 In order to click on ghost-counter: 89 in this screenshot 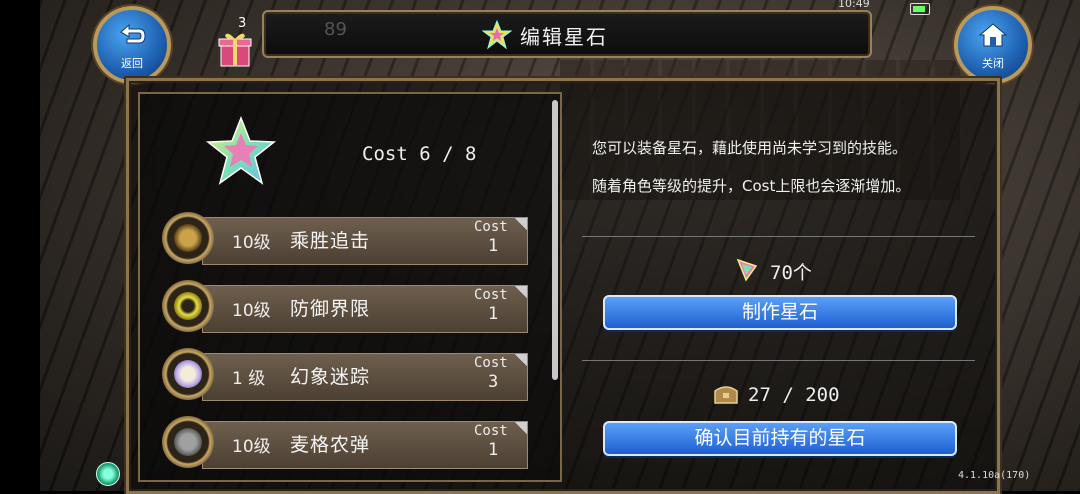, I will do `click(335, 29)`.